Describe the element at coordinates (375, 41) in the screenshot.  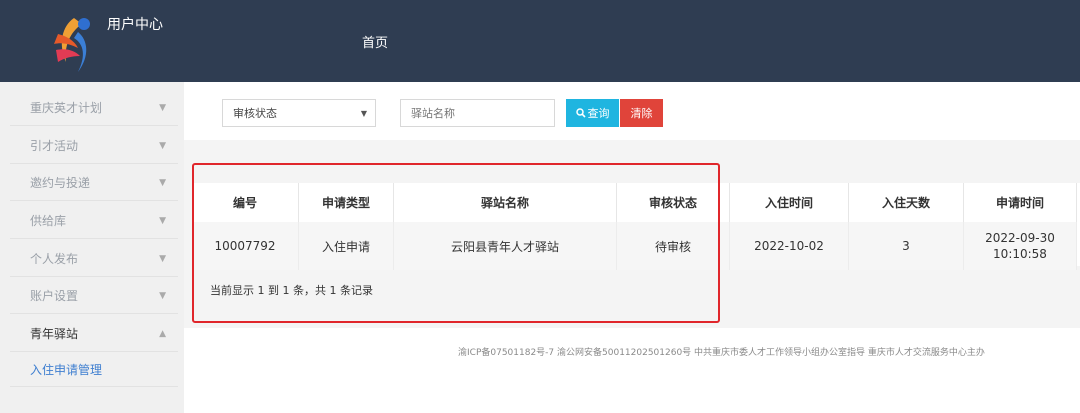
I see `nav-home-link: 首页` at that location.